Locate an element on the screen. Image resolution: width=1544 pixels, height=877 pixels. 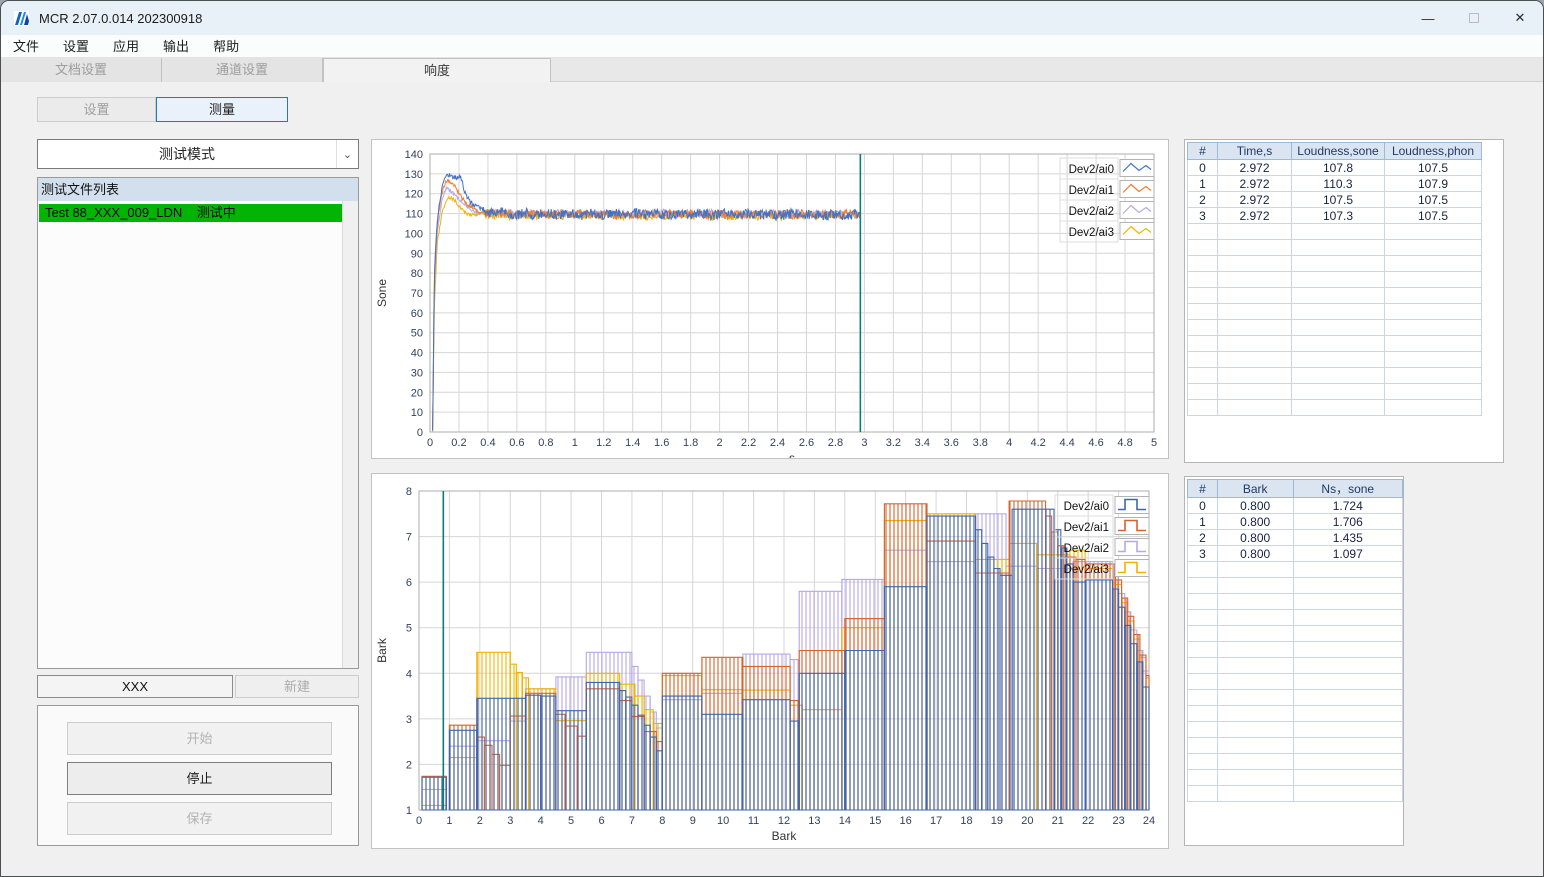
legend-label: Dev2/ai3 is located at coordinates (1091, 233).